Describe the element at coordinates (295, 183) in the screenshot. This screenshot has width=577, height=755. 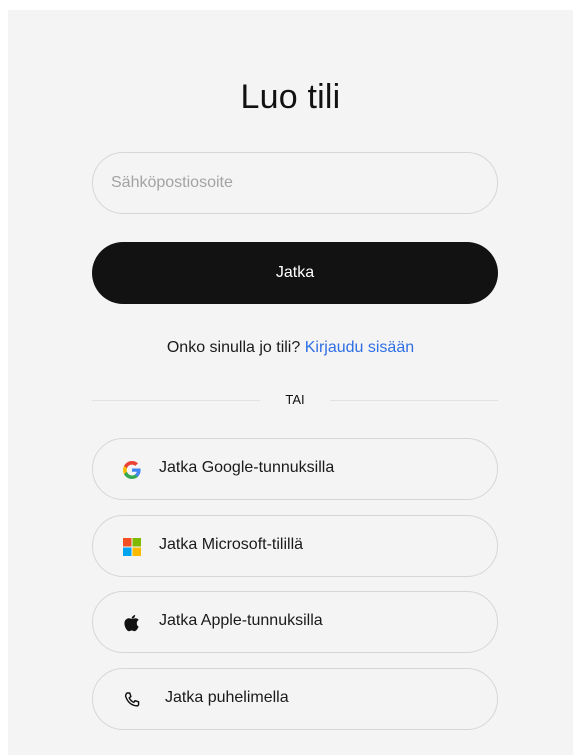
I see `email-field` at that location.